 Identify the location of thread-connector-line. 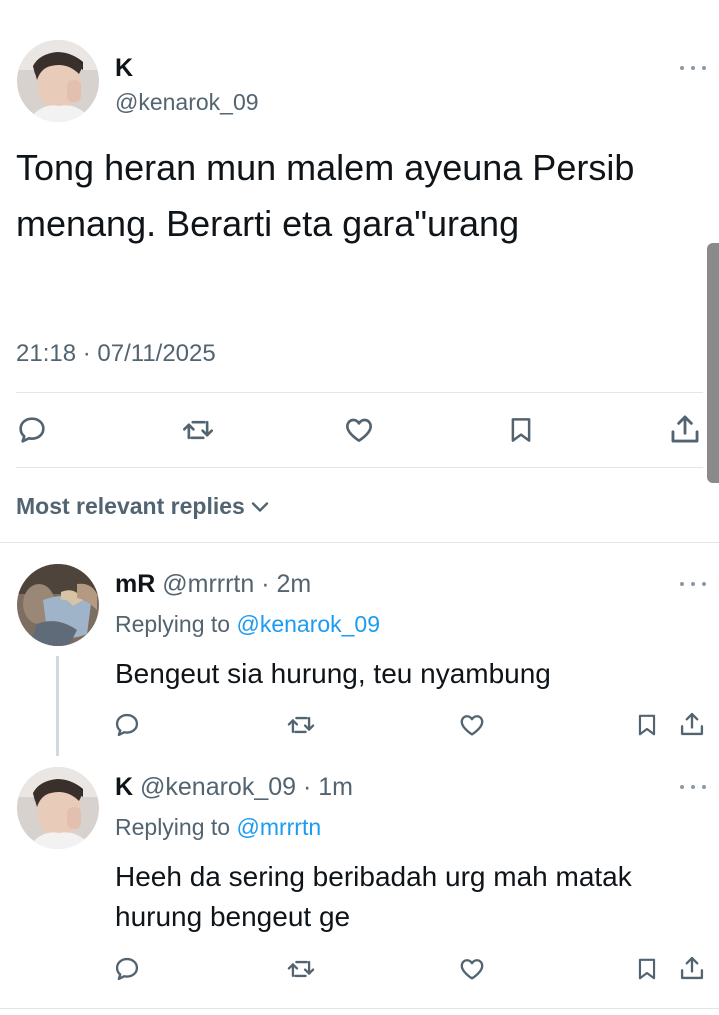
(57, 706).